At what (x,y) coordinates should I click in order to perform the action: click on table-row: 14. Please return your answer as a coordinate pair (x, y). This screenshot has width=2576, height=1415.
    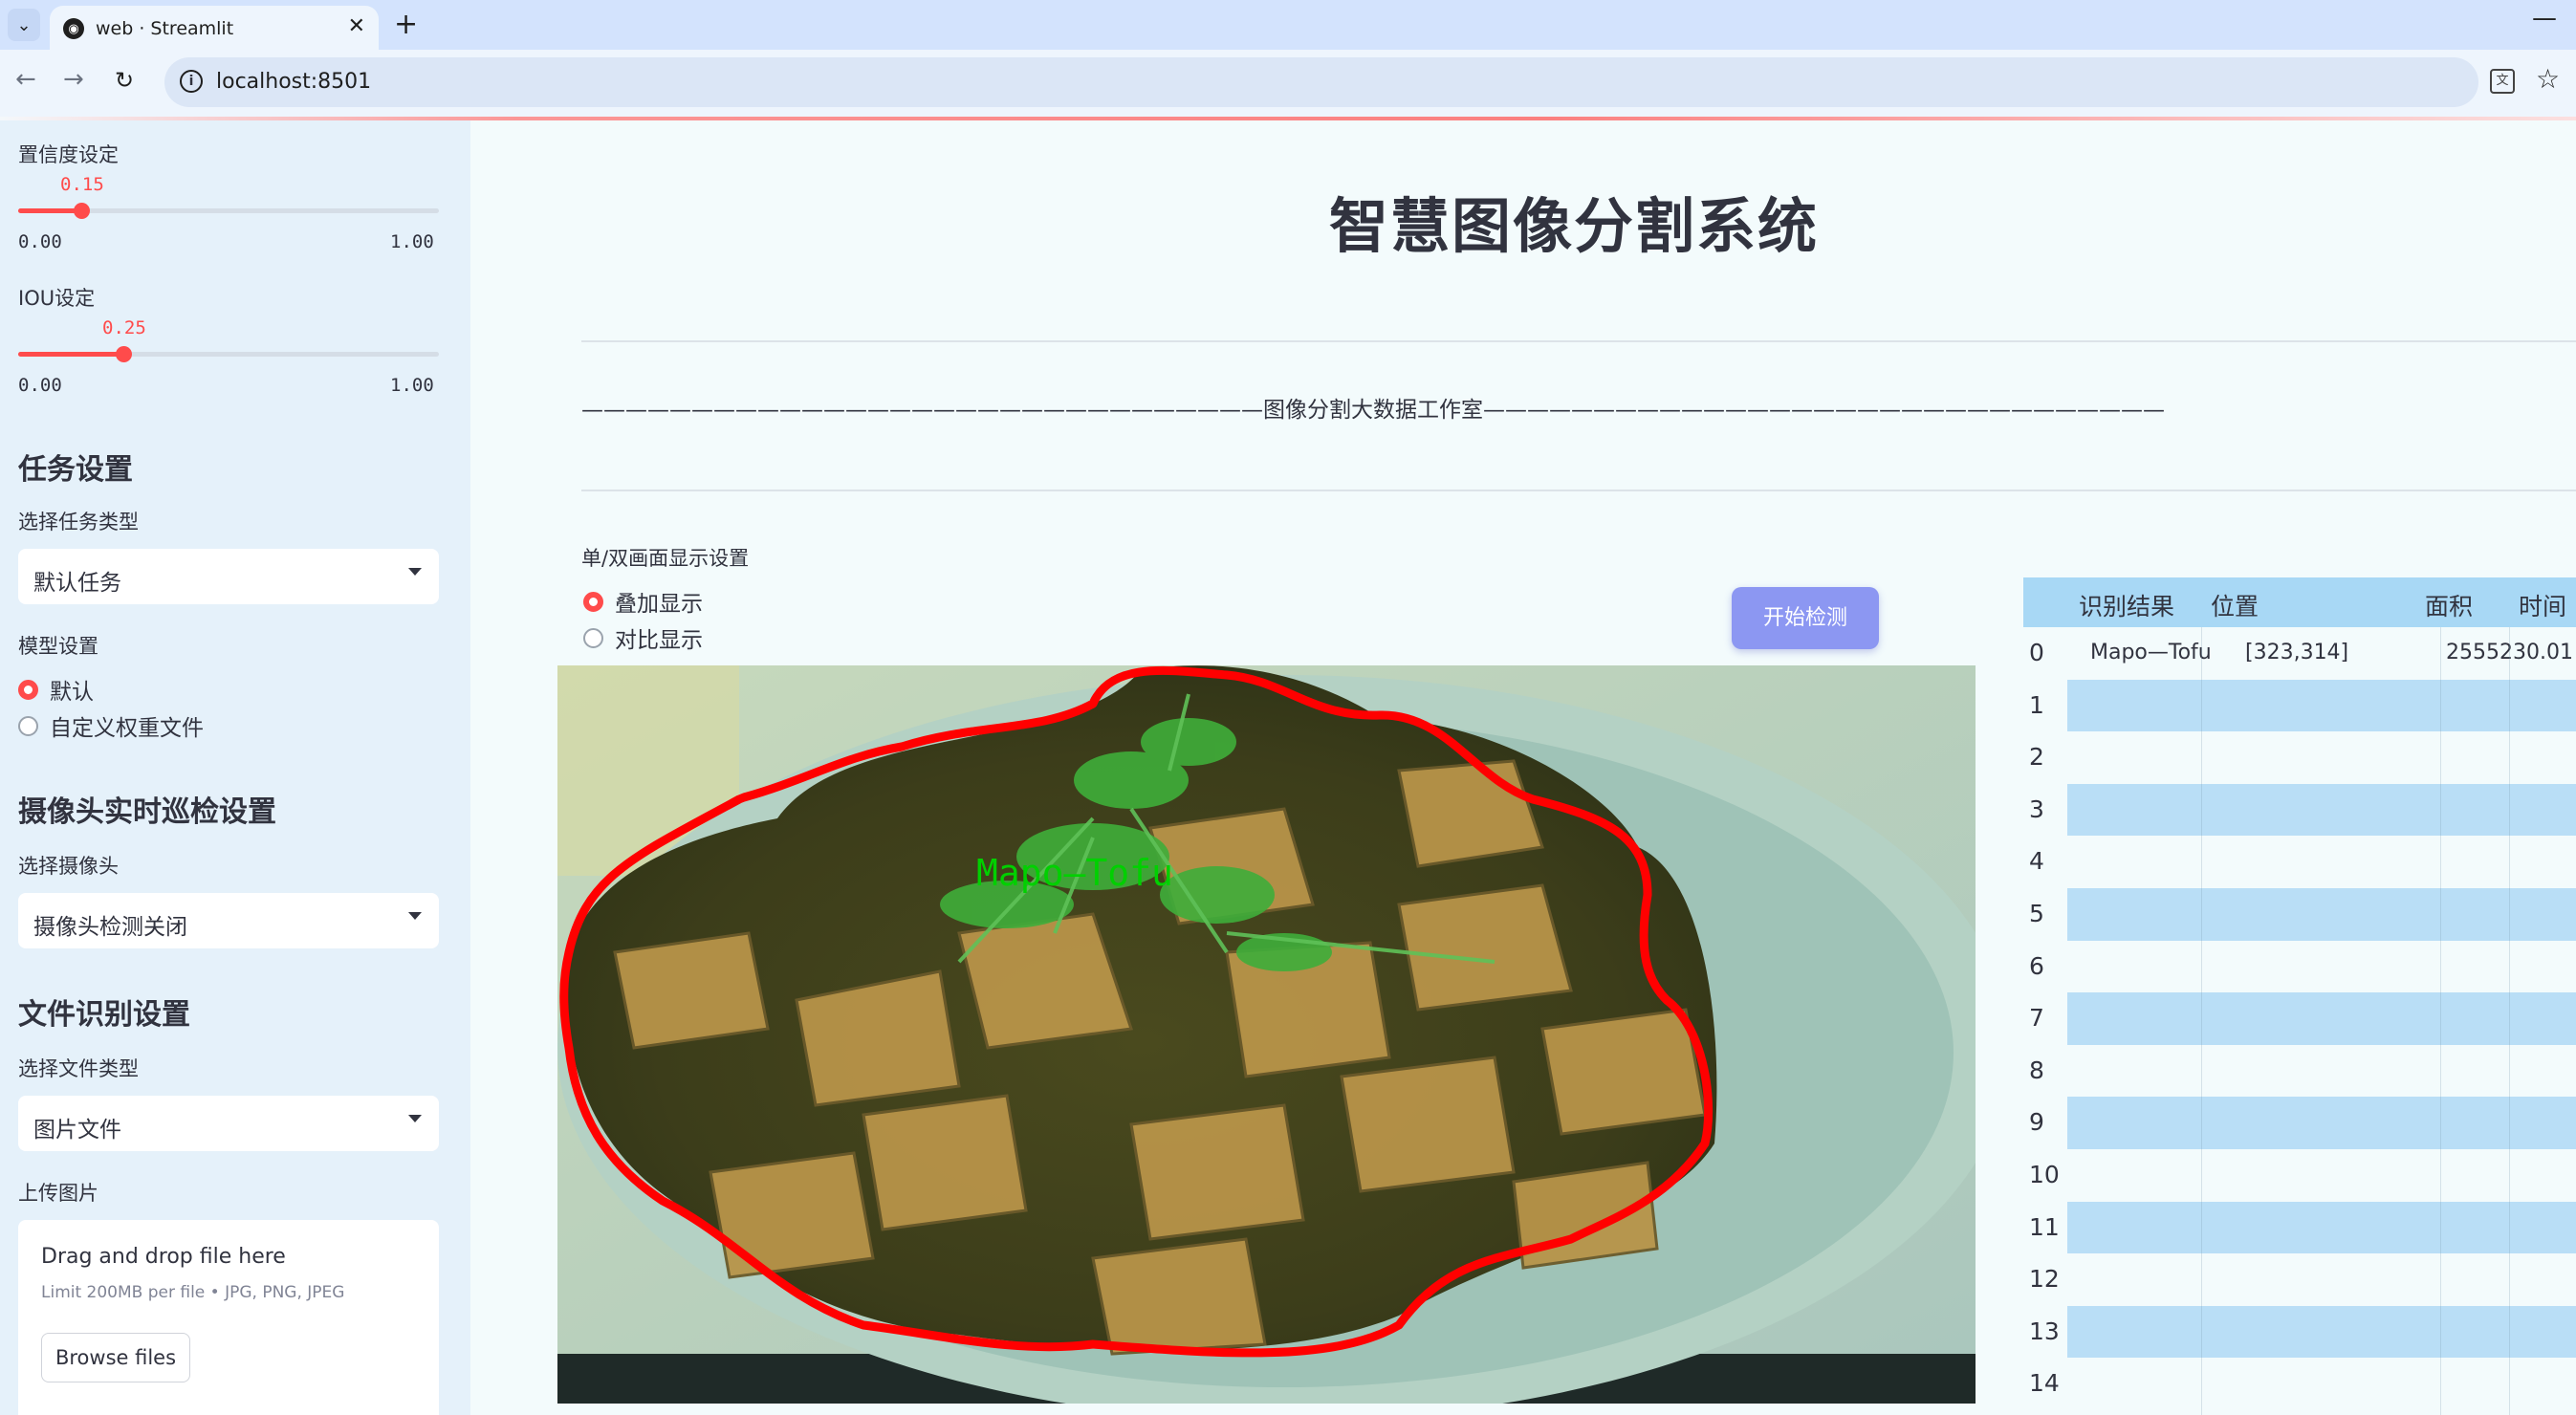
    Looking at the image, I should click on (2299, 1384).